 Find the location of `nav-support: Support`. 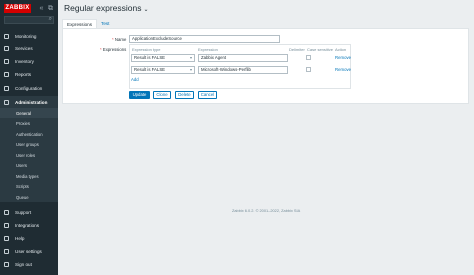

nav-support: Support is located at coordinates (29, 212).